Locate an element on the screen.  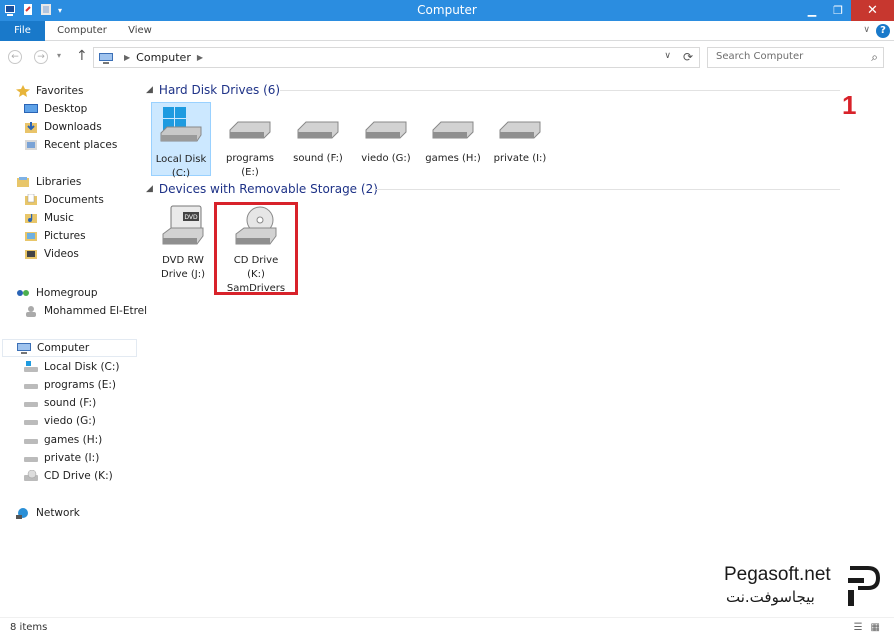
recent-places-icon is located at coordinates (31, 145).